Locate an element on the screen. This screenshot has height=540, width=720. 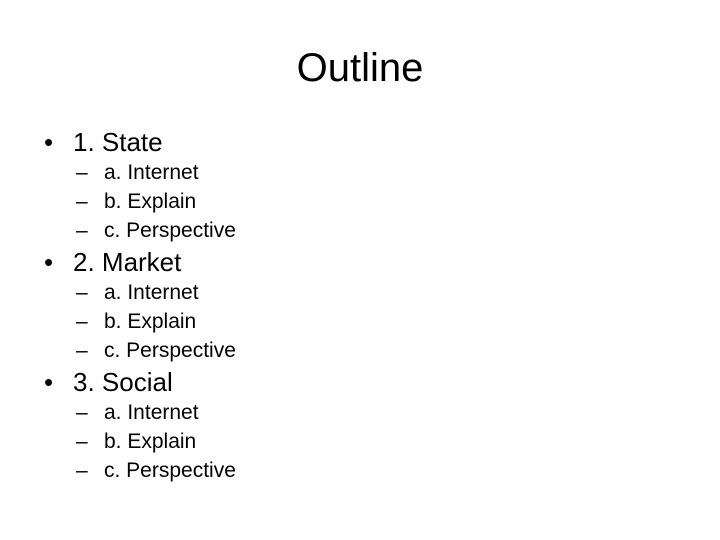
section-label: 2. Market is located at coordinates (127, 262).